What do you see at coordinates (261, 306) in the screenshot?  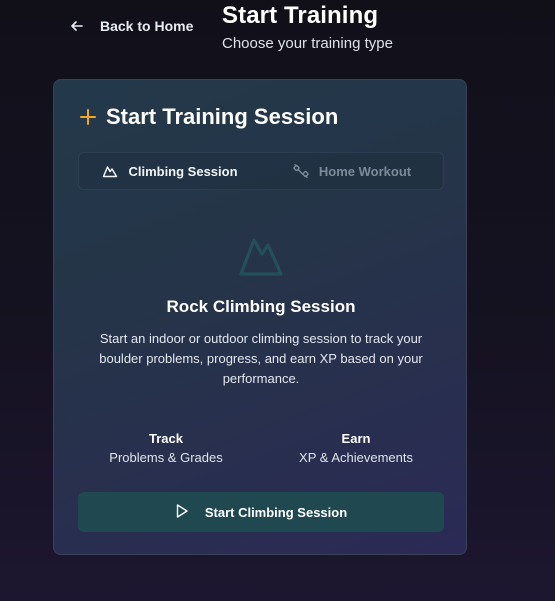 I see `session-title: Rock Climbing Session` at bounding box center [261, 306].